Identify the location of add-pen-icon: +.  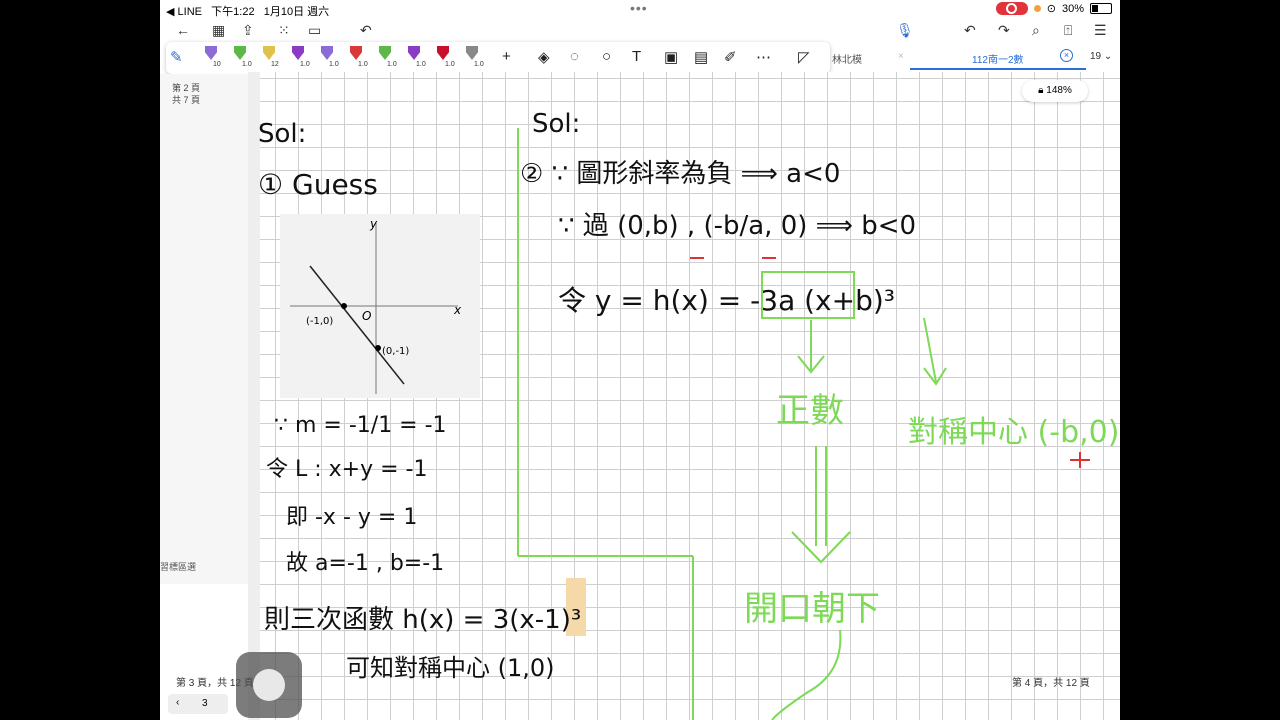
(506, 56).